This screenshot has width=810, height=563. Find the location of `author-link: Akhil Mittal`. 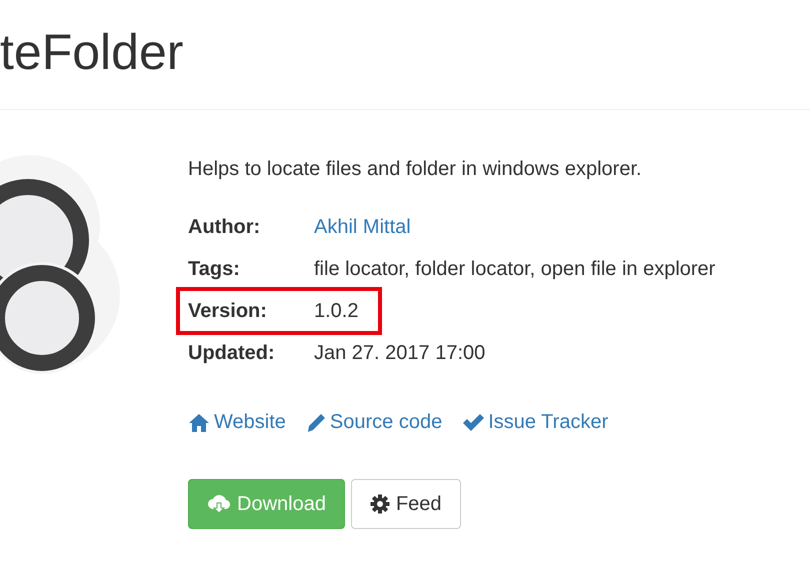

author-link: Akhil Mittal is located at coordinates (362, 227).